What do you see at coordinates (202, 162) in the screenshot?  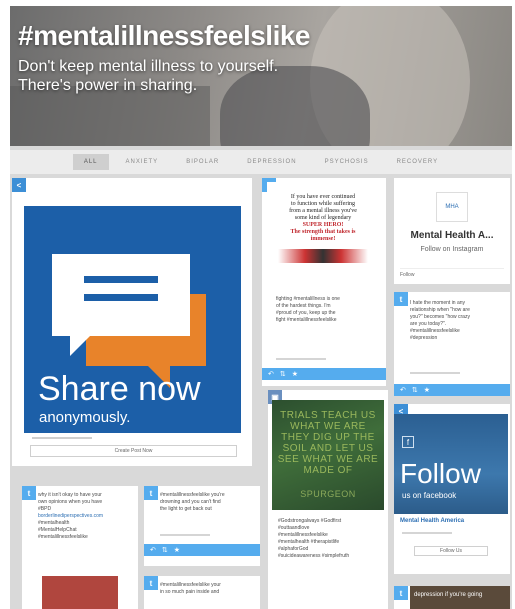 I see `filter-bipolar: BIPOLAR` at bounding box center [202, 162].